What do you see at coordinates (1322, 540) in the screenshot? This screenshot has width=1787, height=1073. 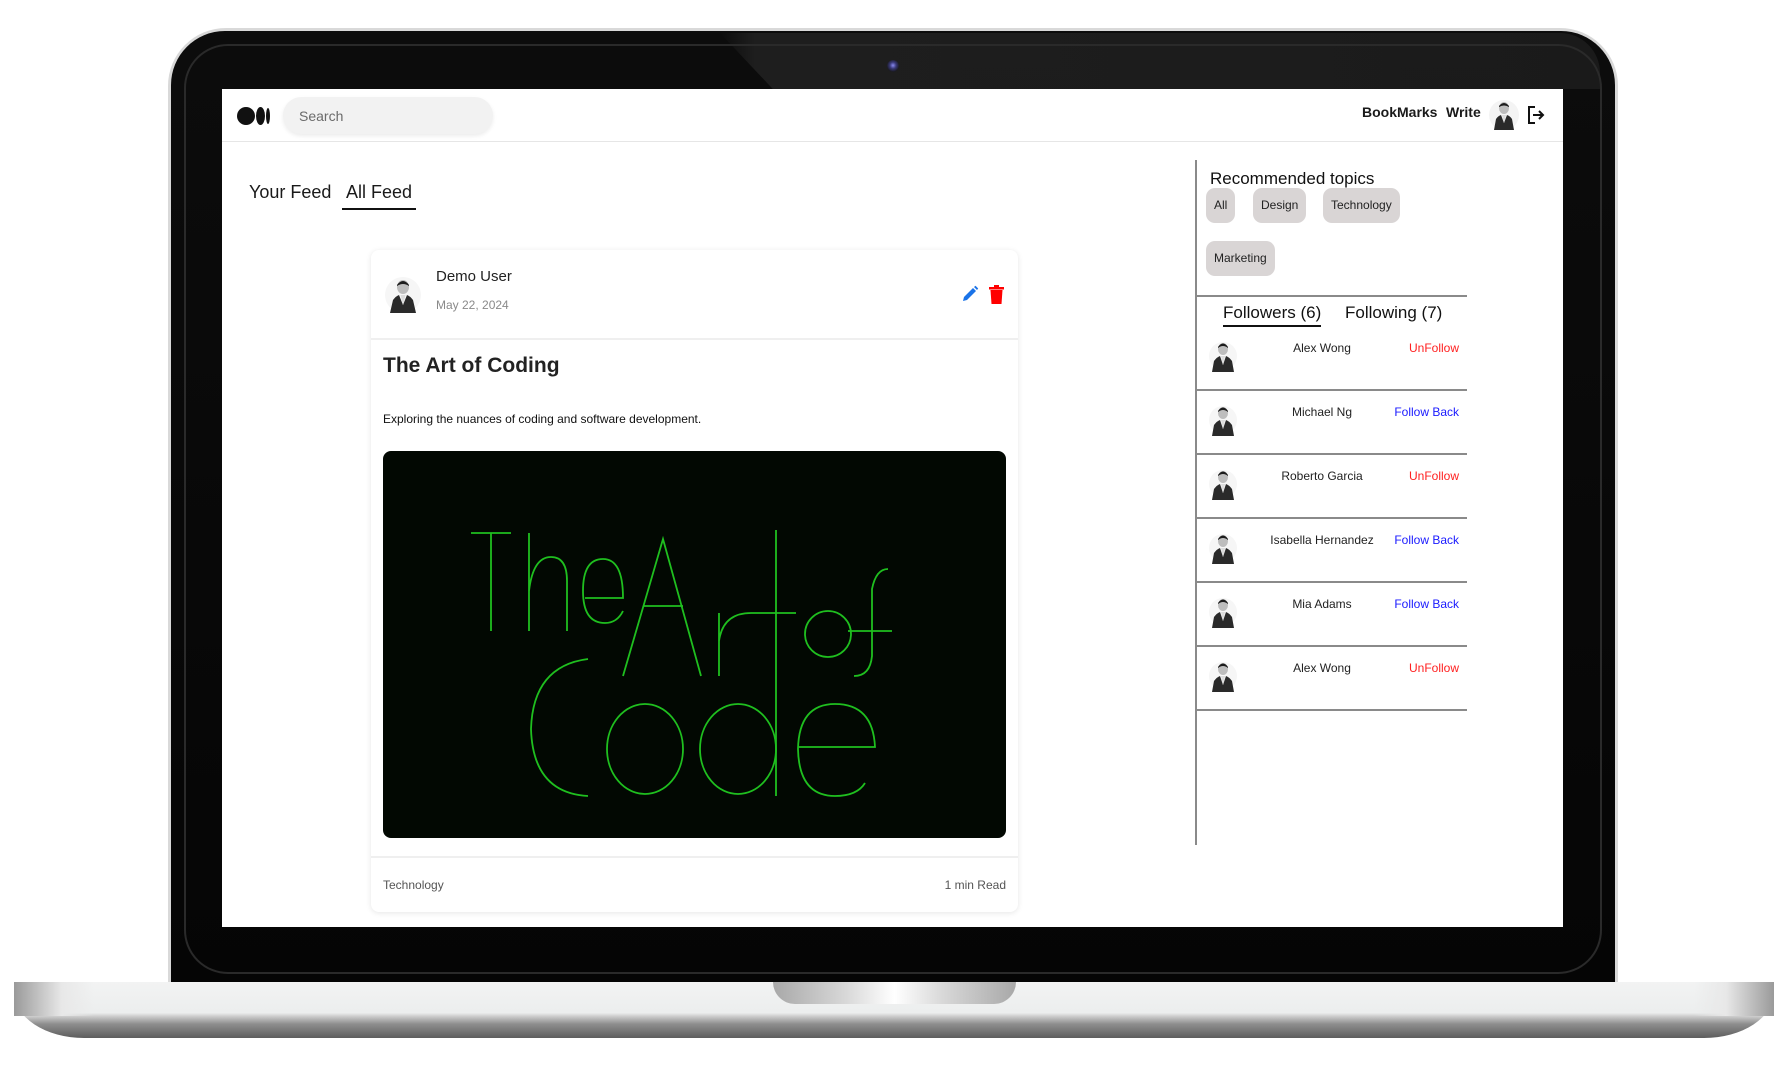 I see `follower-name: Isabella Hernandez` at bounding box center [1322, 540].